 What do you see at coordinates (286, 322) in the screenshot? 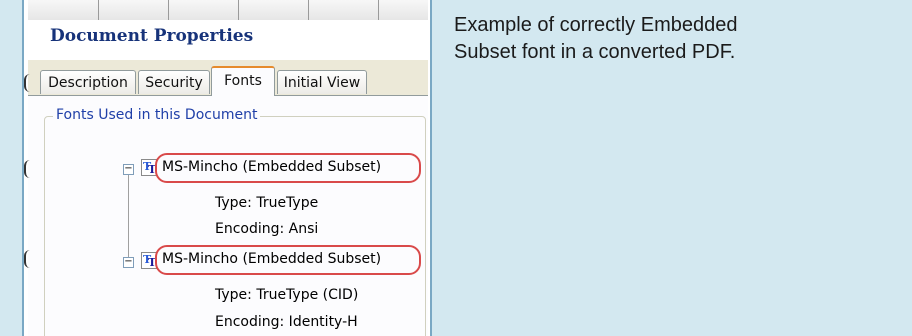
I see `font-encoding: Encoding: Identity-H` at bounding box center [286, 322].